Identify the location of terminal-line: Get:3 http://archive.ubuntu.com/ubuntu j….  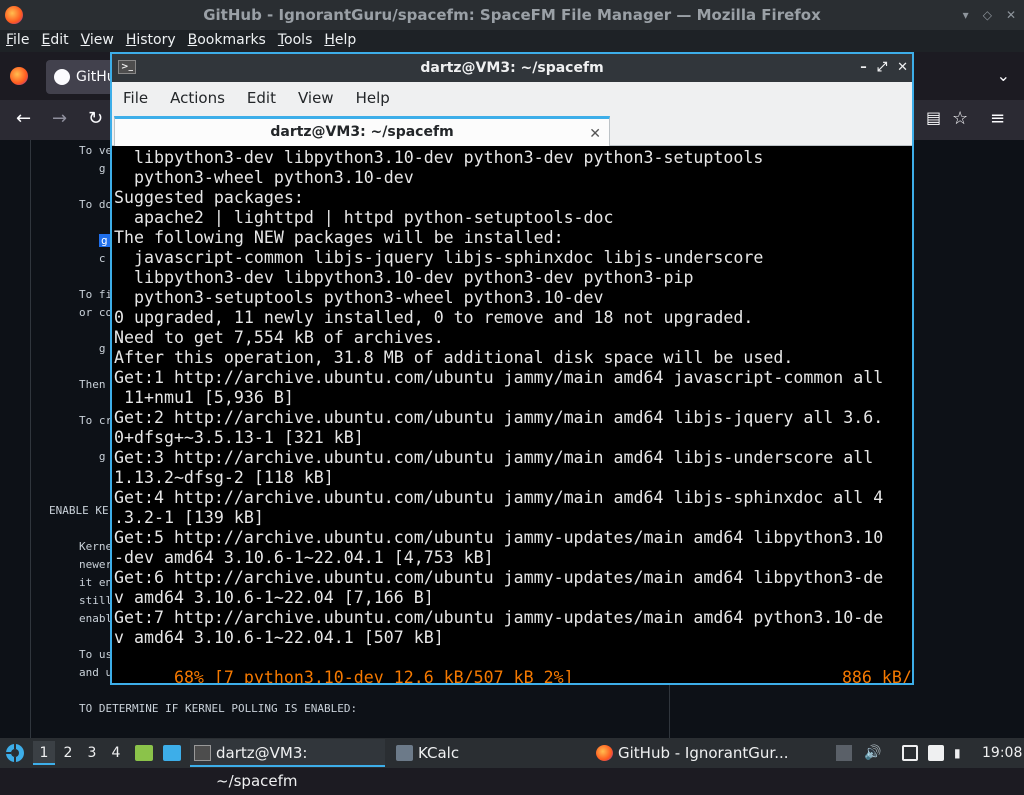
(494, 457).